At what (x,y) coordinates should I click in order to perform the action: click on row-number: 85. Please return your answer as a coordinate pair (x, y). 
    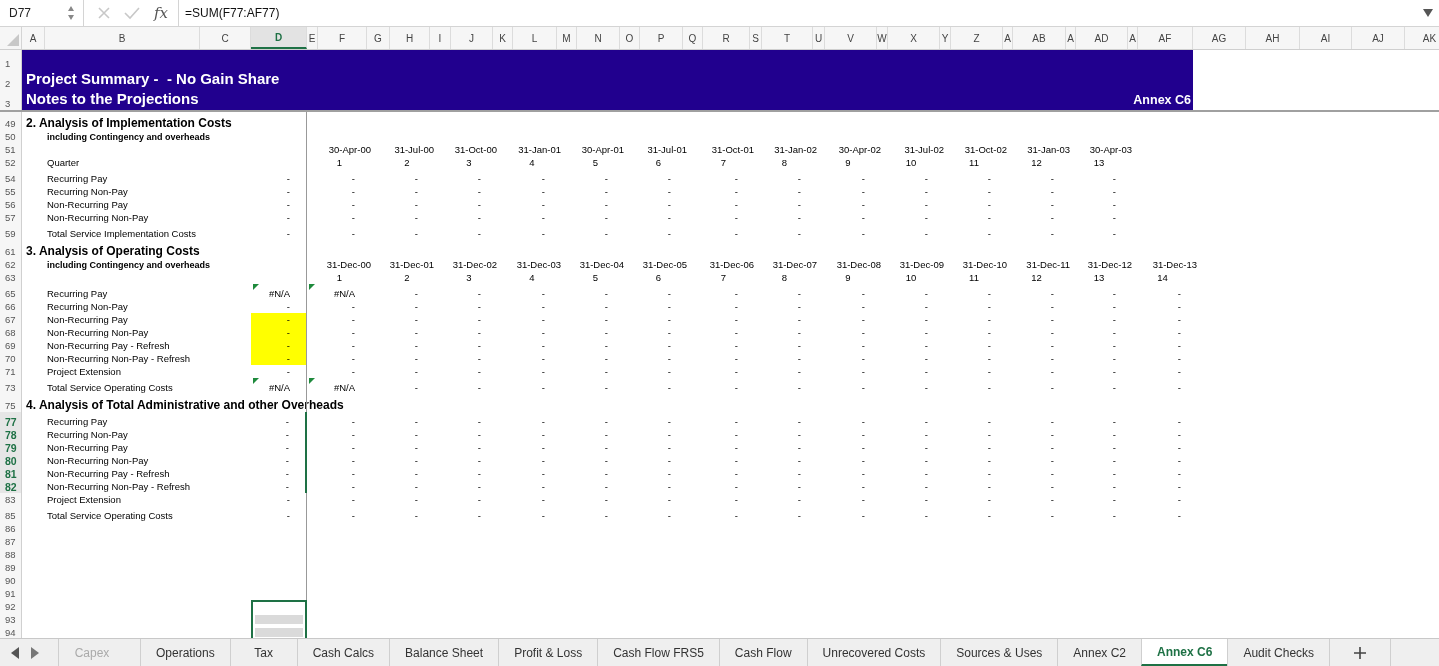
    Looking at the image, I should click on (11, 514).